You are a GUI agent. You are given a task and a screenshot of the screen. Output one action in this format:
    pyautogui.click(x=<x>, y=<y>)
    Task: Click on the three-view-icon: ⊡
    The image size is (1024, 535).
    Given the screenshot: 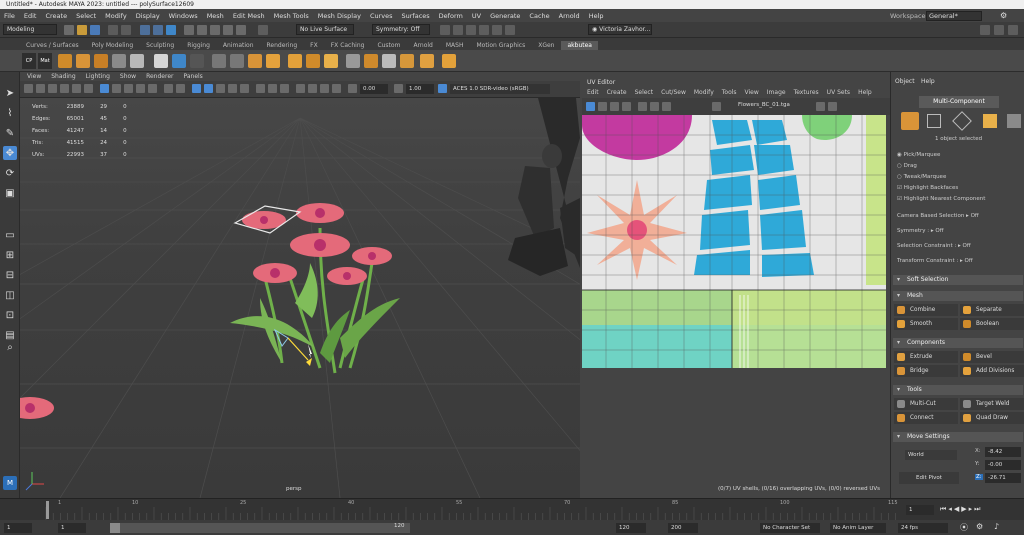 What is the action you would take?
    pyautogui.click(x=10, y=315)
    